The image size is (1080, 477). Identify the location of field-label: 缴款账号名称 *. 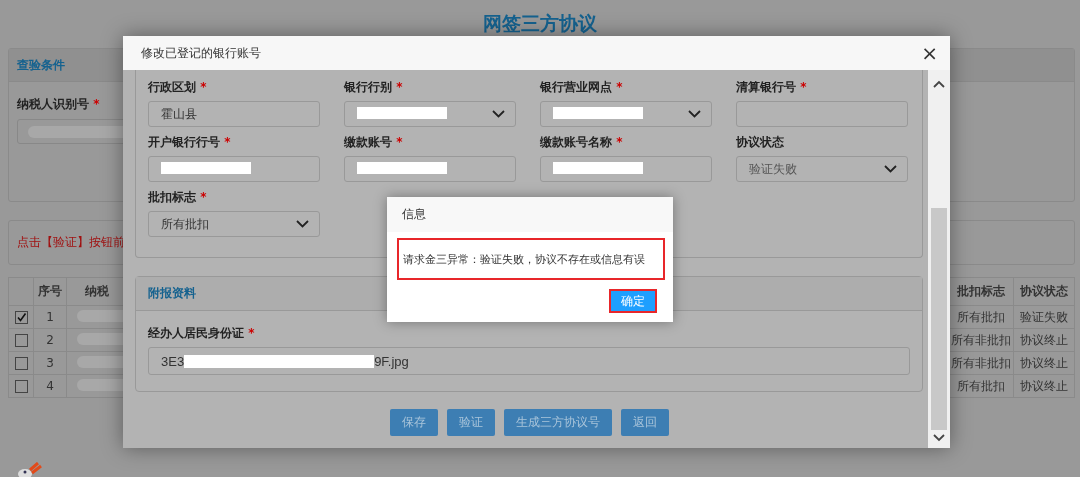
(582, 142).